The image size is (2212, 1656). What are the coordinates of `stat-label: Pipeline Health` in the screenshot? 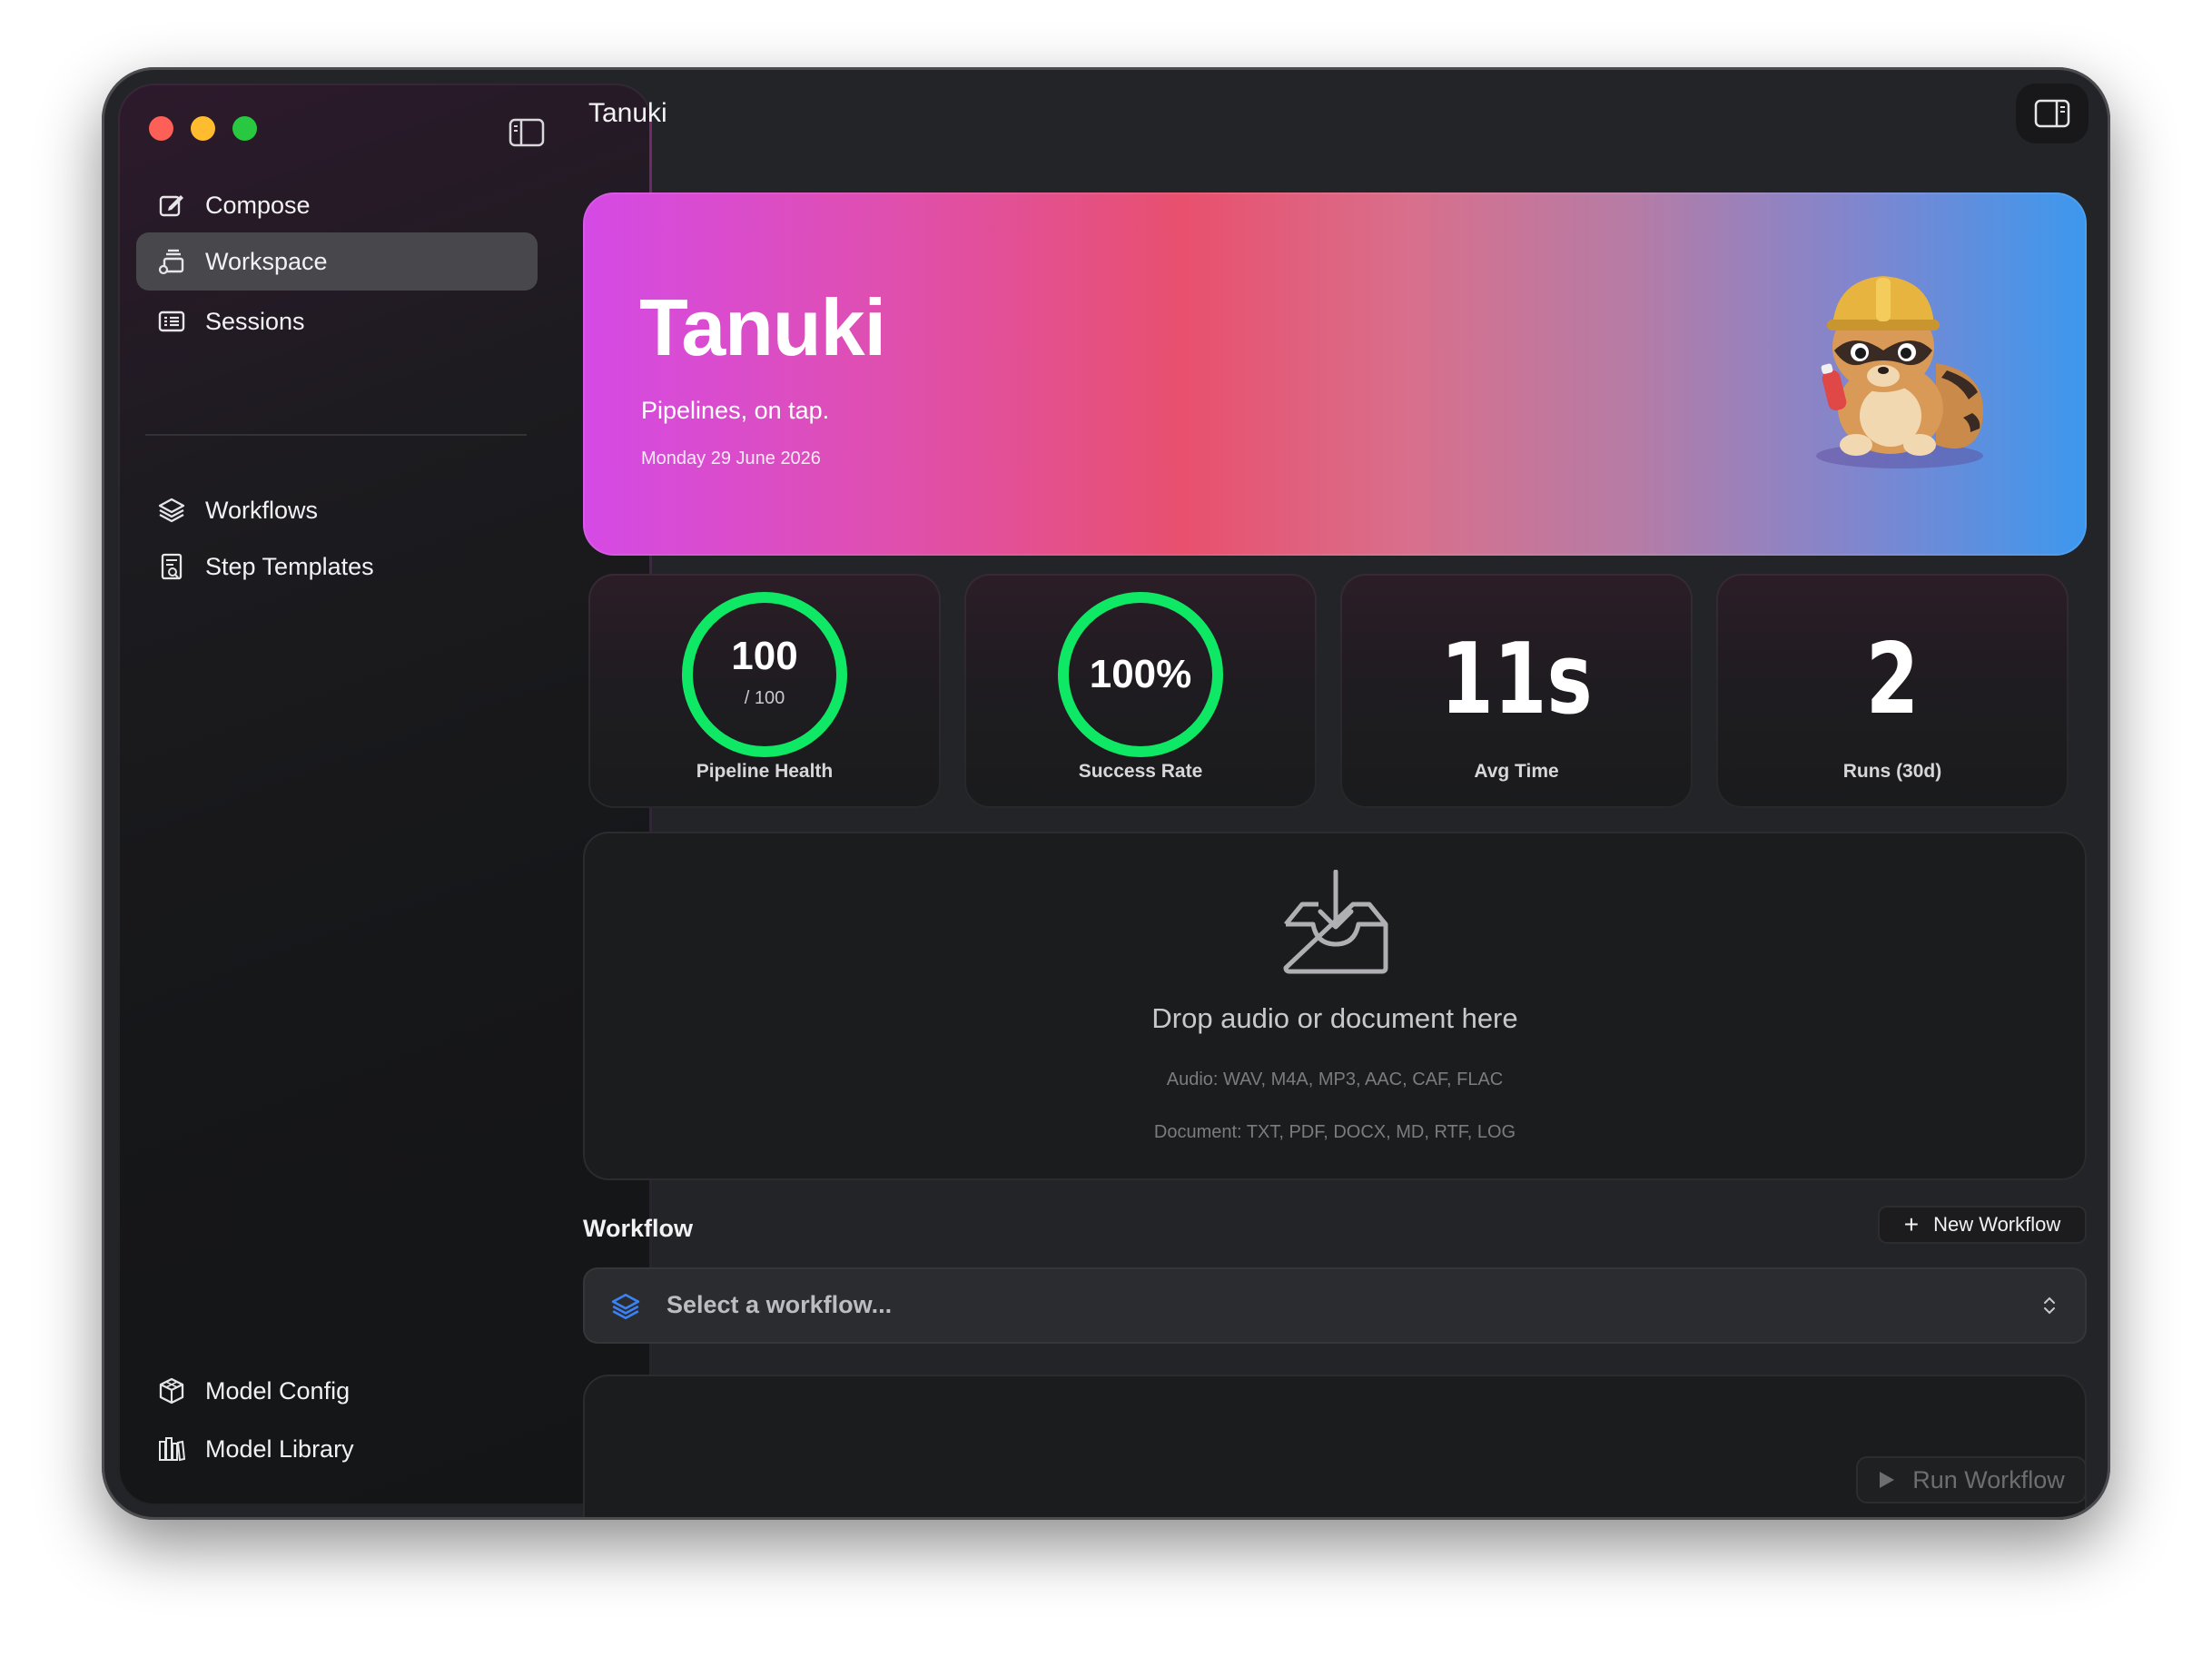 It's located at (765, 771).